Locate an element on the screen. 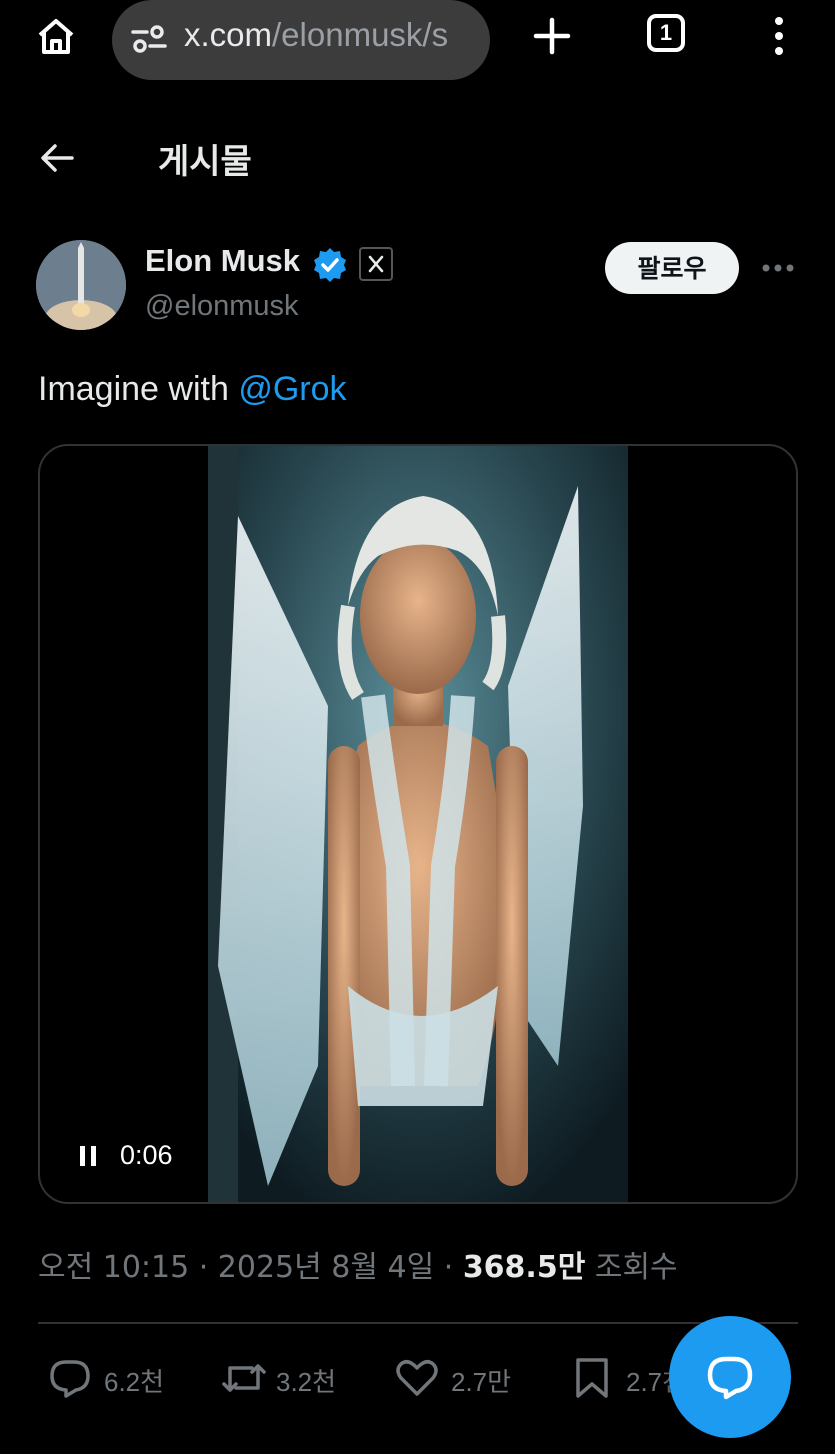 This screenshot has height=1454, width=835. author-name: Elon Musk is located at coordinates (222, 261).